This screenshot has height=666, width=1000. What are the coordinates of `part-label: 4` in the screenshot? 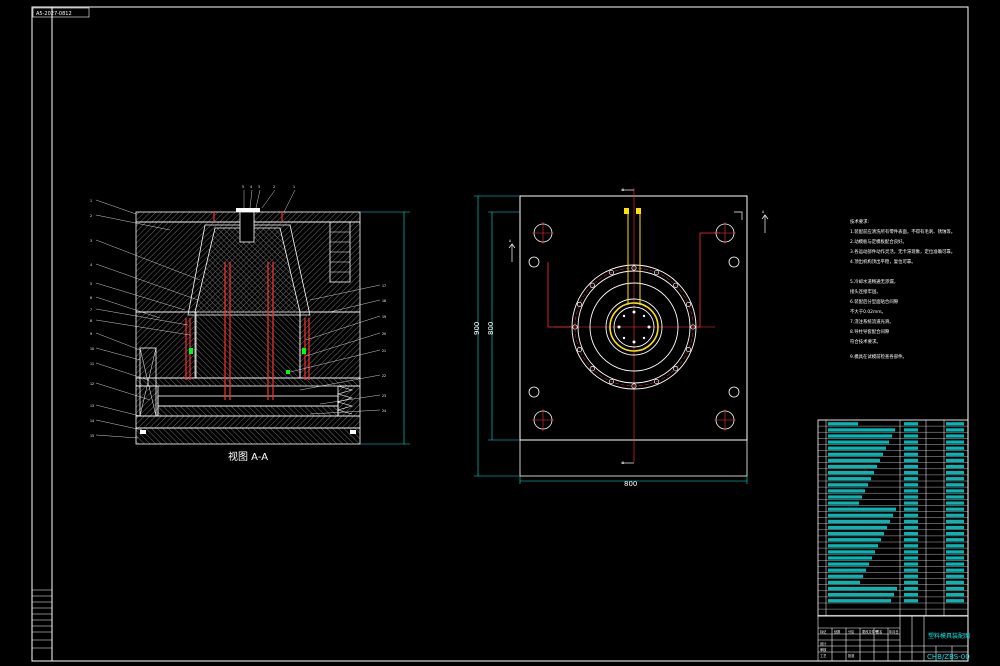 It's located at (251, 187).